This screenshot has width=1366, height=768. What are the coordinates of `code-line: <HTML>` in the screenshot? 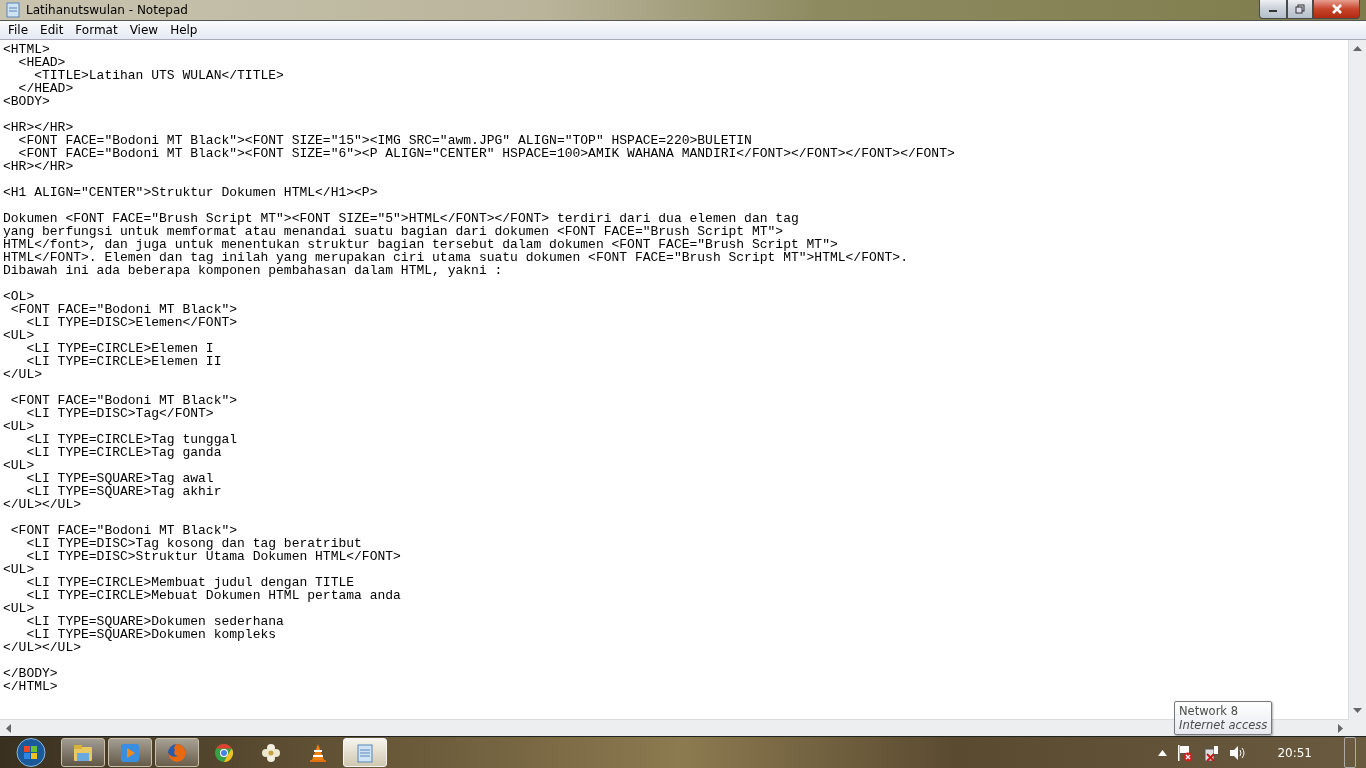 It's located at (27, 49).